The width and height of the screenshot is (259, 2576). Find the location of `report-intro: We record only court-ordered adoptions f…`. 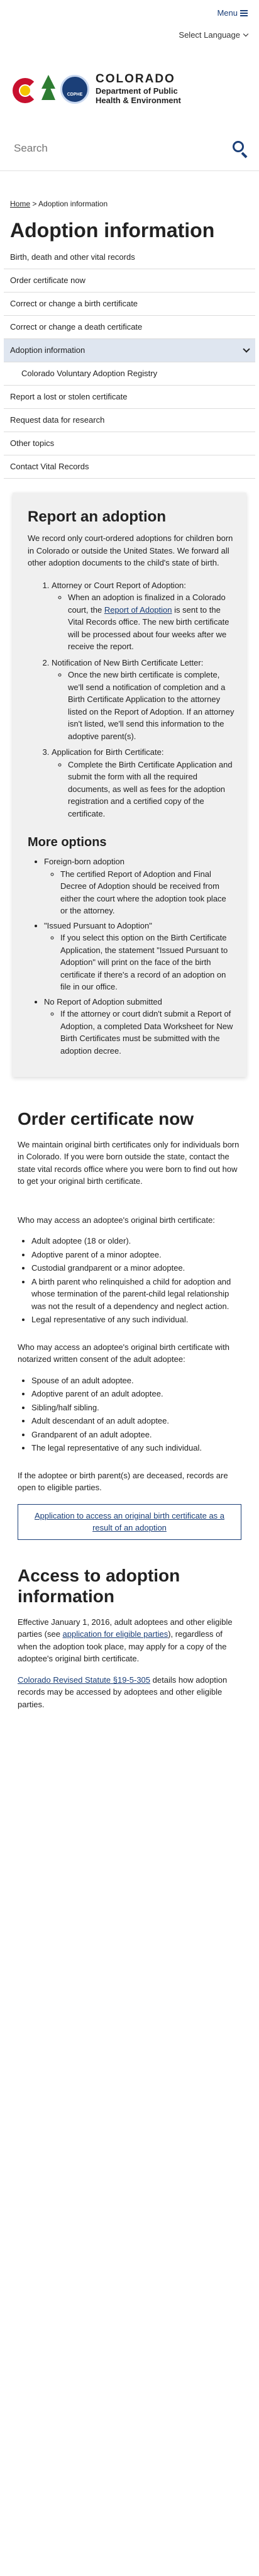

report-intro: We record only court-ordered adoptions f… is located at coordinates (130, 550).